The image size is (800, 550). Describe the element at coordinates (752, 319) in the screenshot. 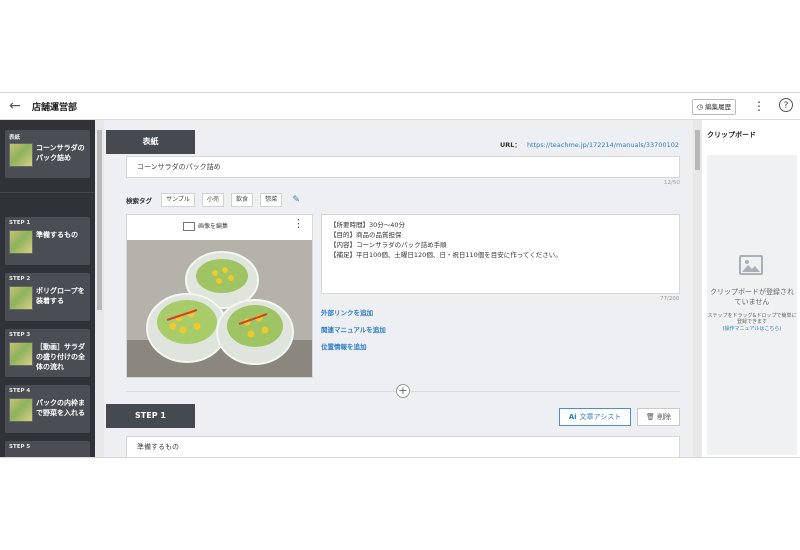

I see `clipboard-empty-hint: ステップをドラッグ&ドロップで簡単に登録できます` at that location.